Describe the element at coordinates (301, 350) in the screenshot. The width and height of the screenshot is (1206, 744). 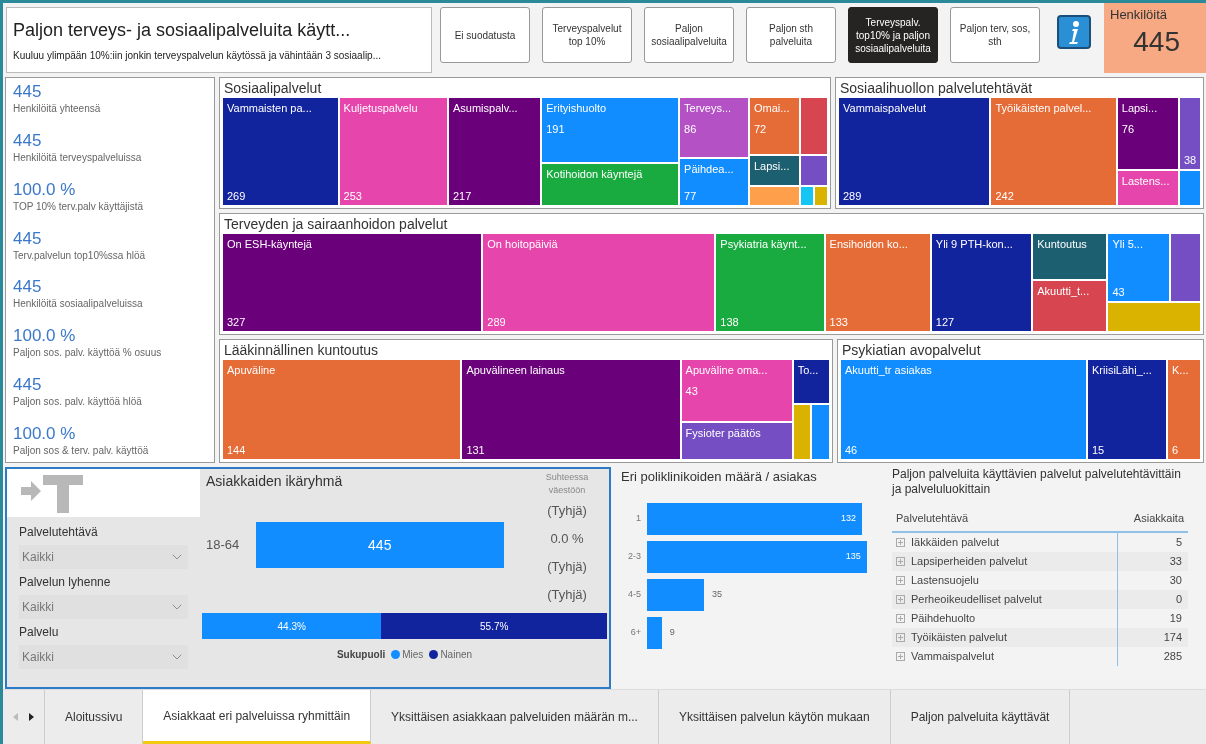
I see `treemap-title: Lääkinnällinen kuntoutus` at that location.